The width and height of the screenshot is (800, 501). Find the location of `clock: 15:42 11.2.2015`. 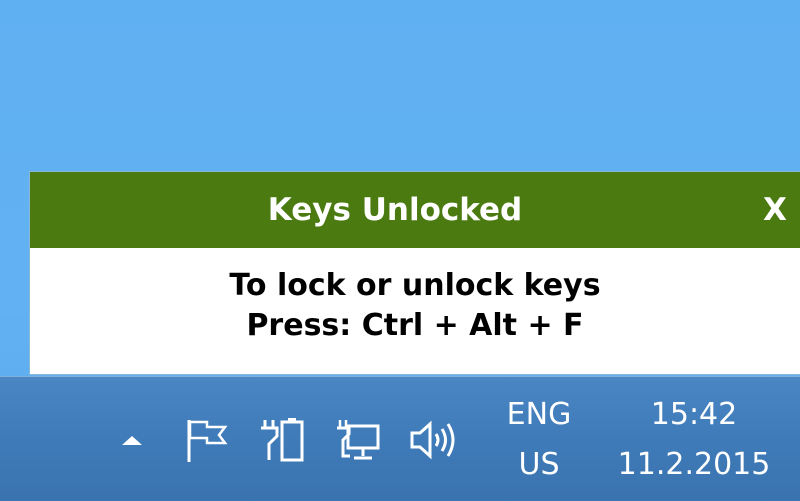

clock: 15:42 11.2.2015 is located at coordinates (699, 443).